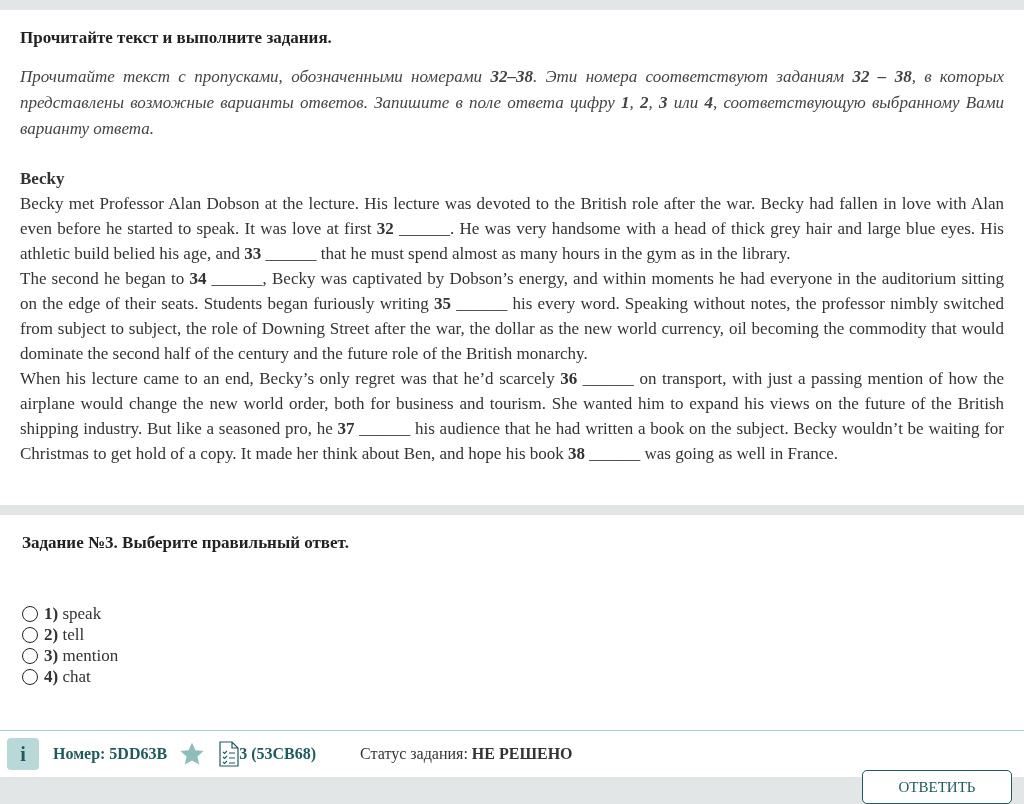 The width and height of the screenshot is (1024, 804). What do you see at coordinates (513, 613) in the screenshot?
I see `answer-option: 1) speak` at bounding box center [513, 613].